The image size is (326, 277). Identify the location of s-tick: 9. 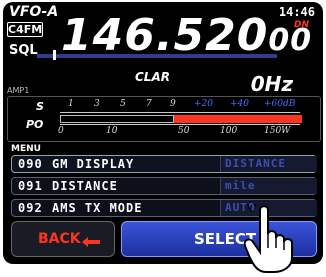
(173, 104).